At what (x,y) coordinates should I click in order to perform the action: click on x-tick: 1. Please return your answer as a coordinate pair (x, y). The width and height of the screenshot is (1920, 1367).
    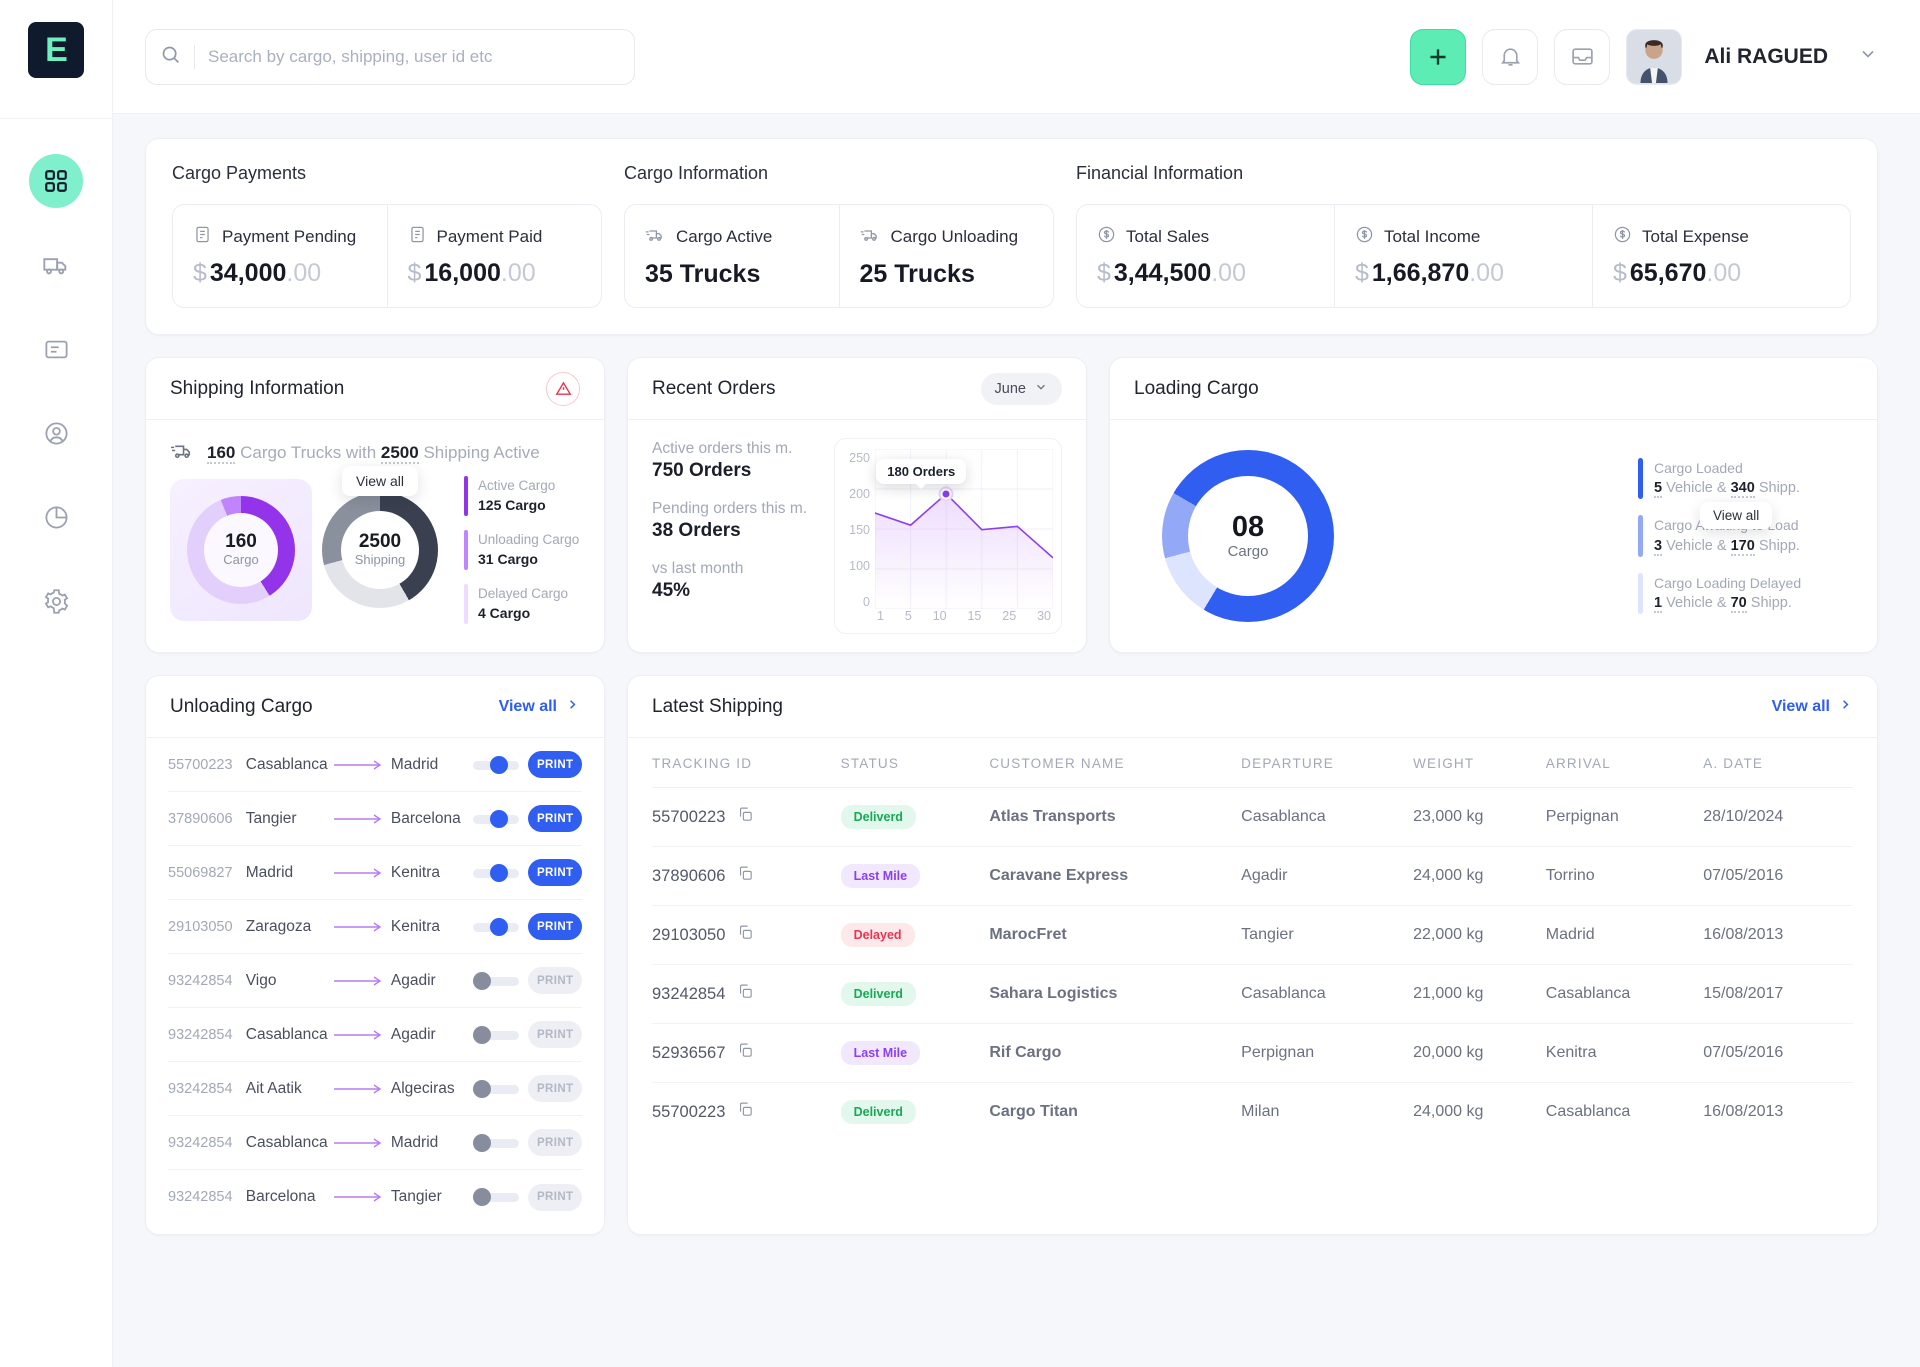
    Looking at the image, I should click on (880, 616).